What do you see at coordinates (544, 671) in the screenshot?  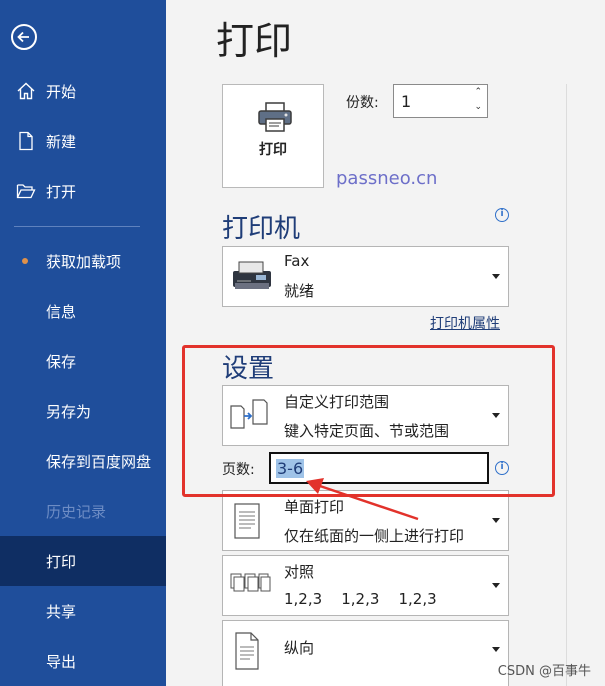 I see `footer-watermark: CSDN @百事牛` at bounding box center [544, 671].